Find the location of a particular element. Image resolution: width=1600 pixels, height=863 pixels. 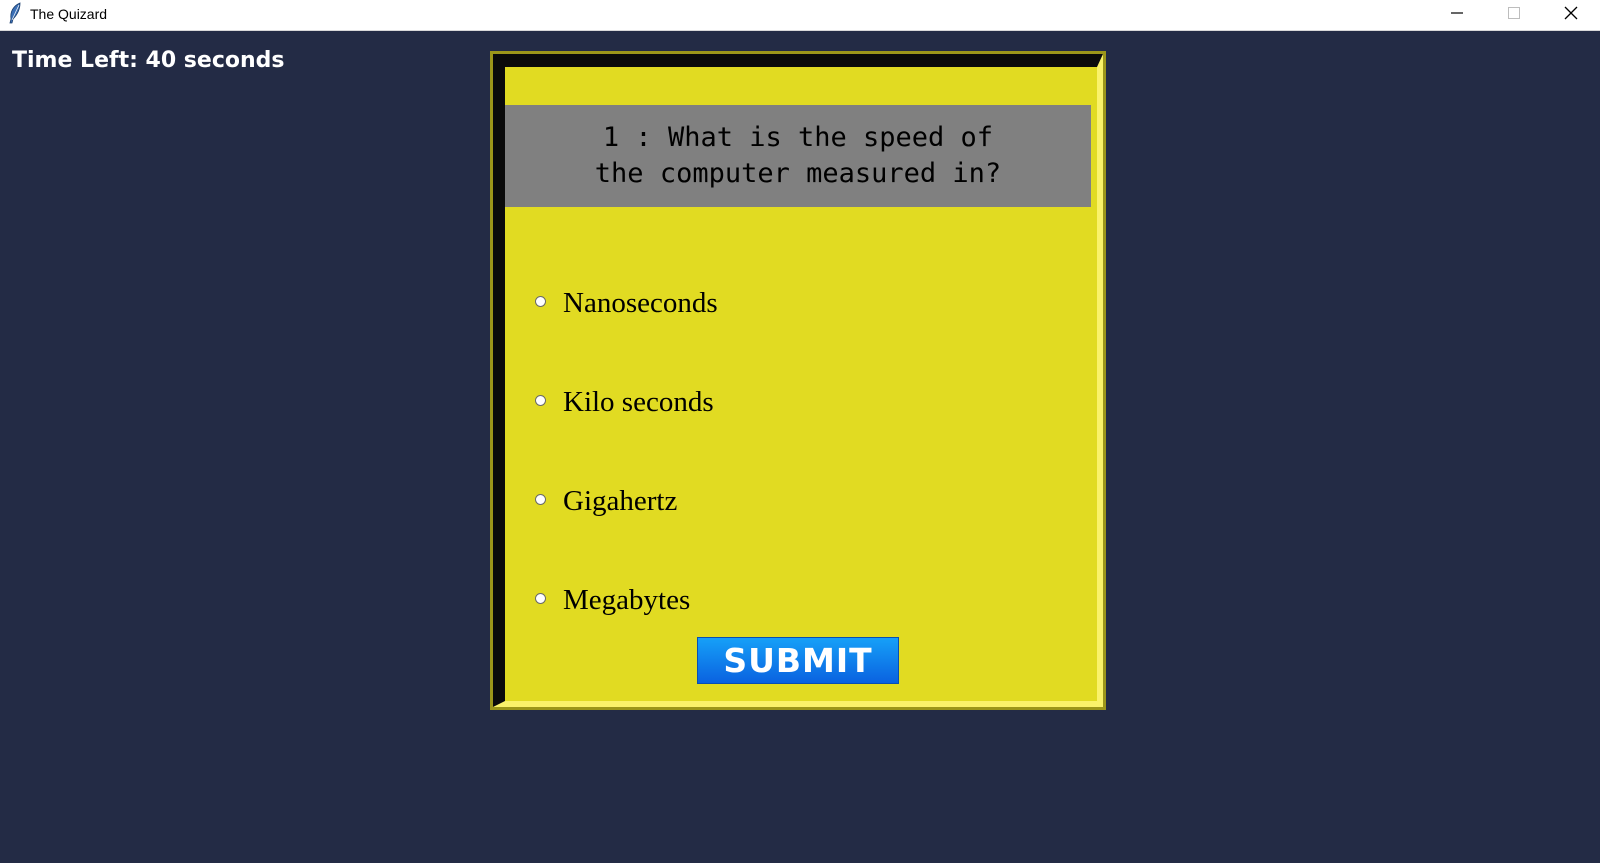

minimize-button is located at coordinates (1456, 15).